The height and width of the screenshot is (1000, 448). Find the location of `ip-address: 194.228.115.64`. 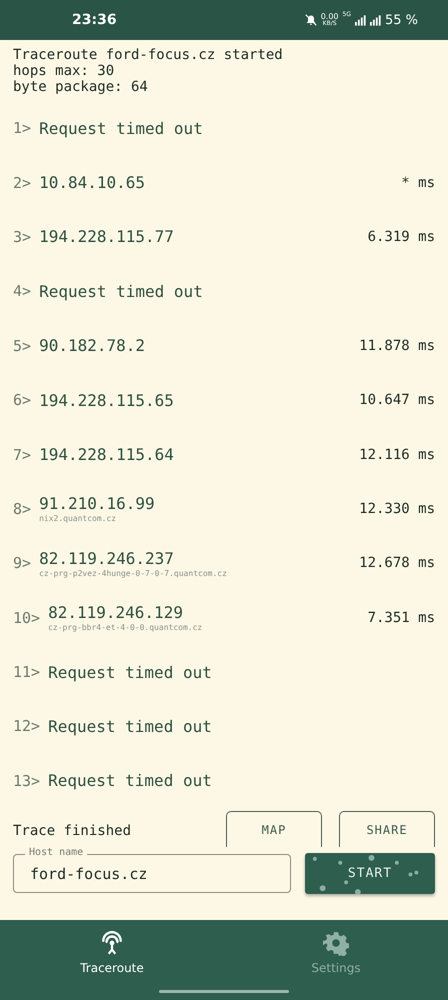

ip-address: 194.228.115.64 is located at coordinates (107, 454).